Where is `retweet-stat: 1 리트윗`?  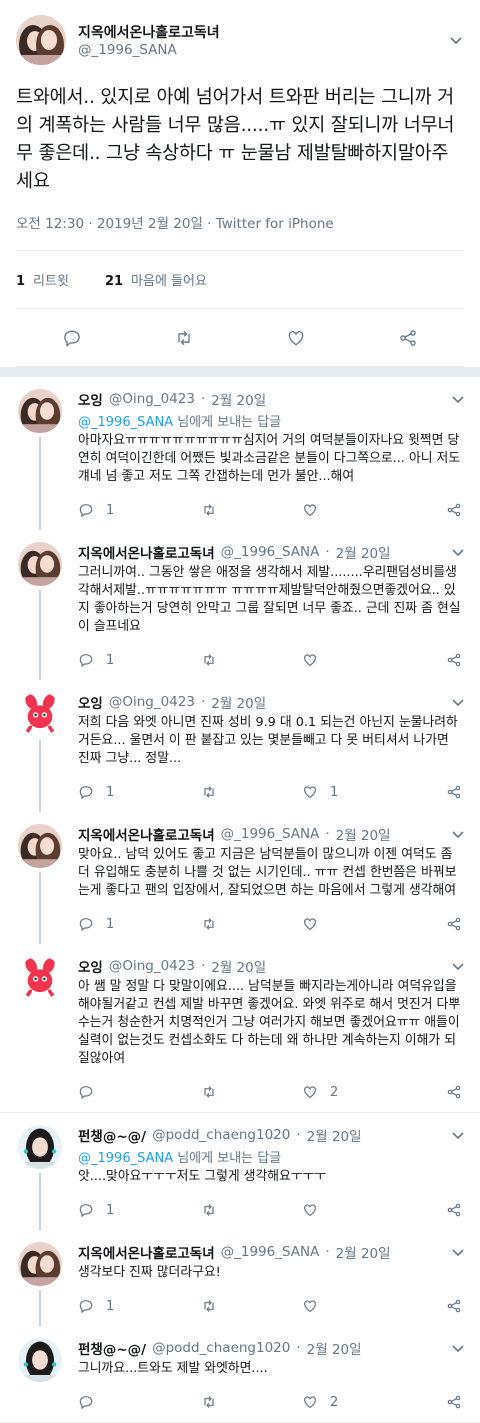 retweet-stat: 1 리트윗 is located at coordinates (42, 279).